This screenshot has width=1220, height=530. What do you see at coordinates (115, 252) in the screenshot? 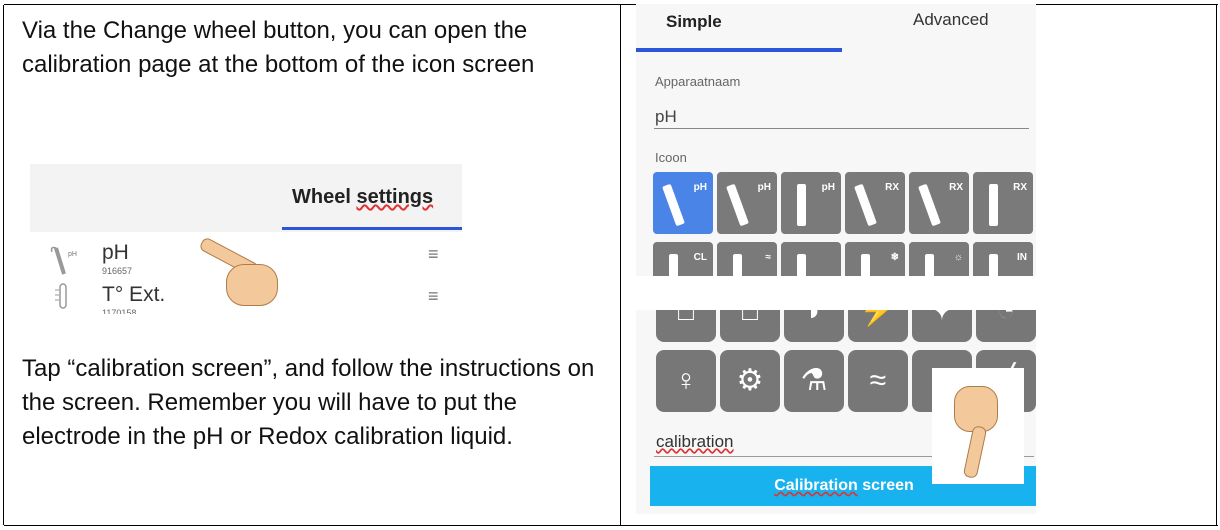
I see `wheel-item-name: pH` at bounding box center [115, 252].